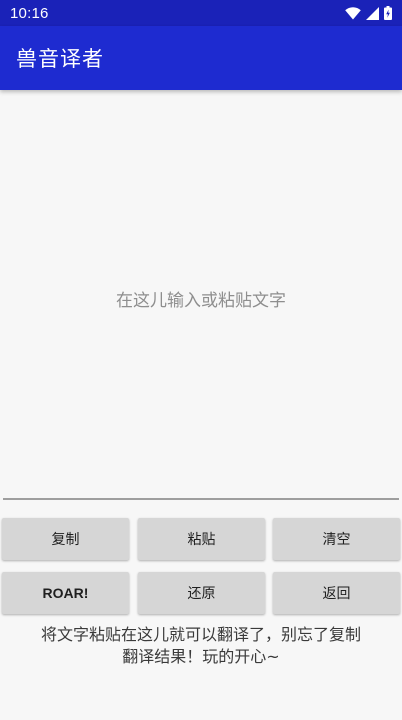 The height and width of the screenshot is (720, 402). What do you see at coordinates (29, 13) in the screenshot?
I see `status-time: 10:16` at bounding box center [29, 13].